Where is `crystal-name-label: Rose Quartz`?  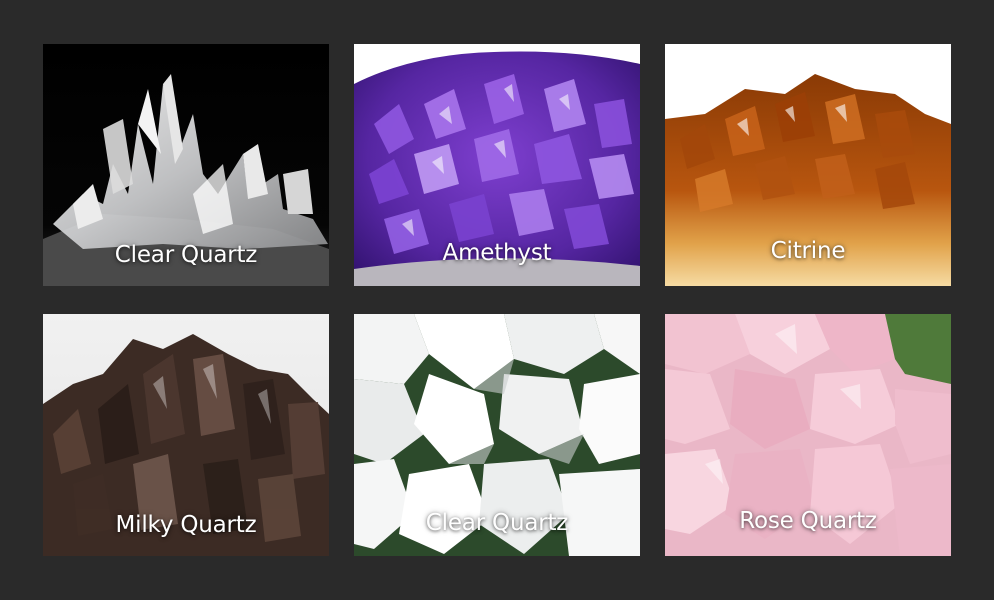
crystal-name-label: Rose Quartz is located at coordinates (808, 521).